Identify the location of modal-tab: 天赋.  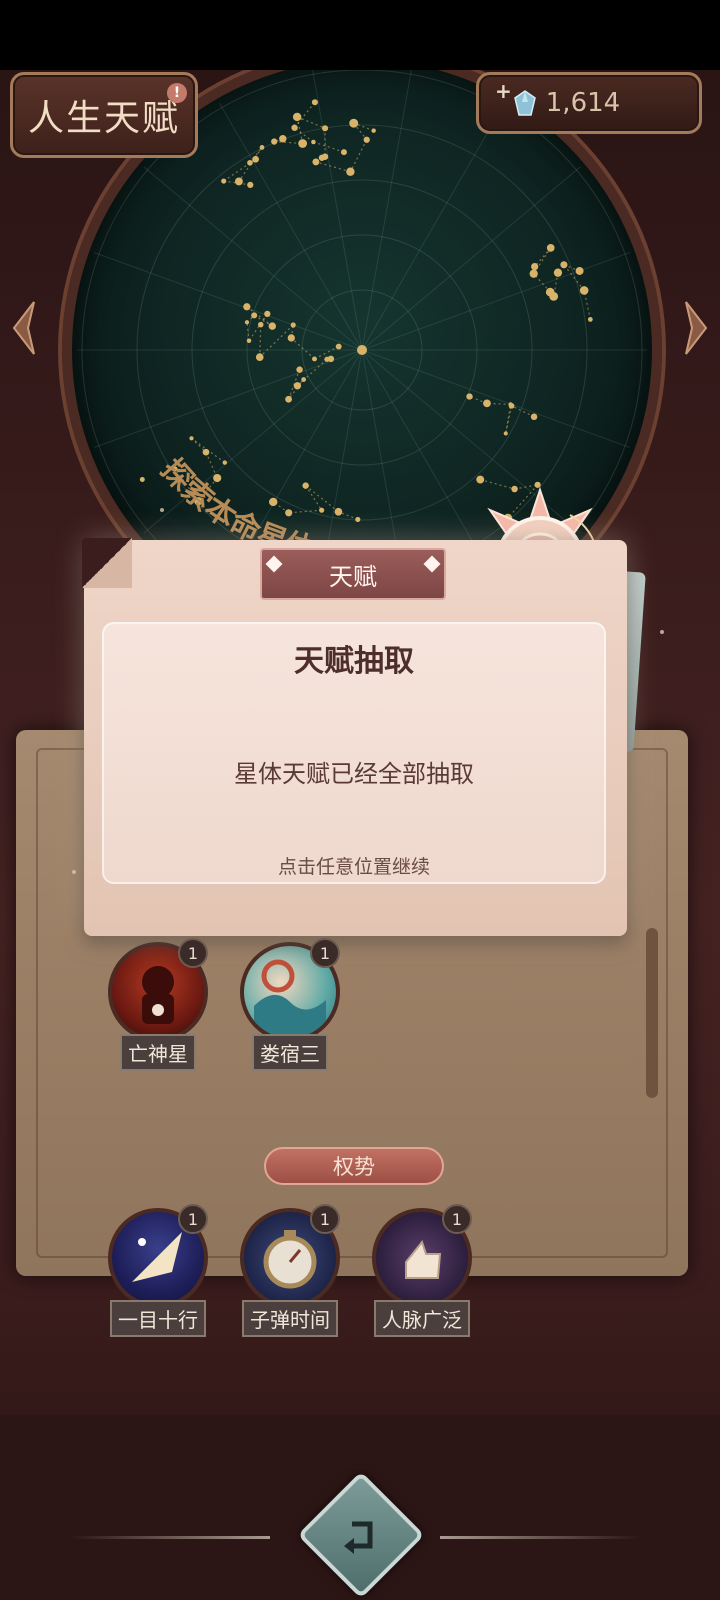
(353, 574).